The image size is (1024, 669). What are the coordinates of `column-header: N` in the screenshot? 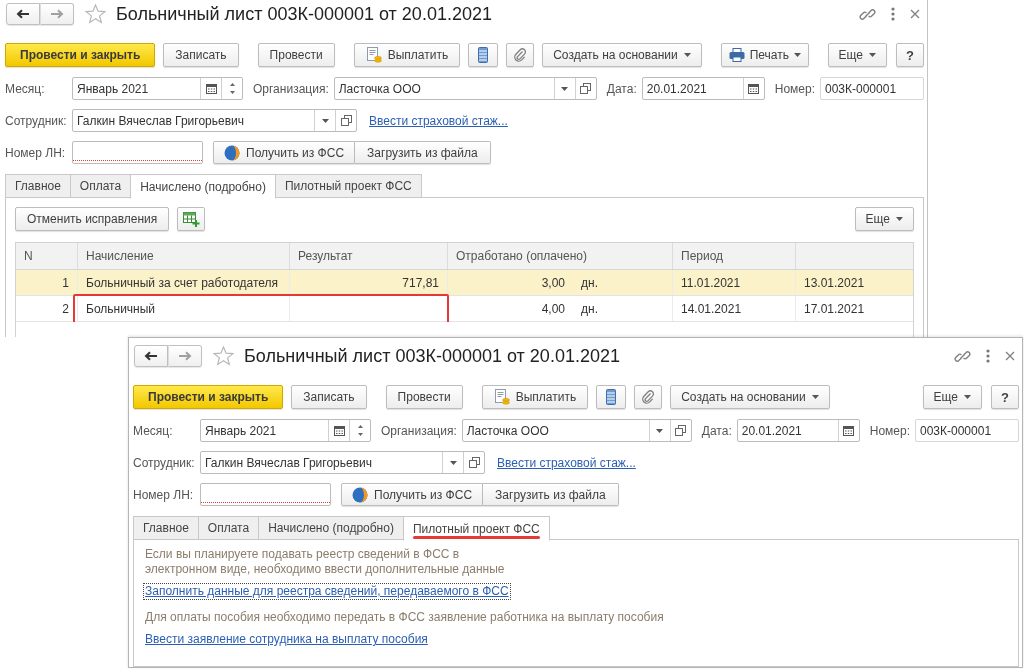 It's located at (47, 256).